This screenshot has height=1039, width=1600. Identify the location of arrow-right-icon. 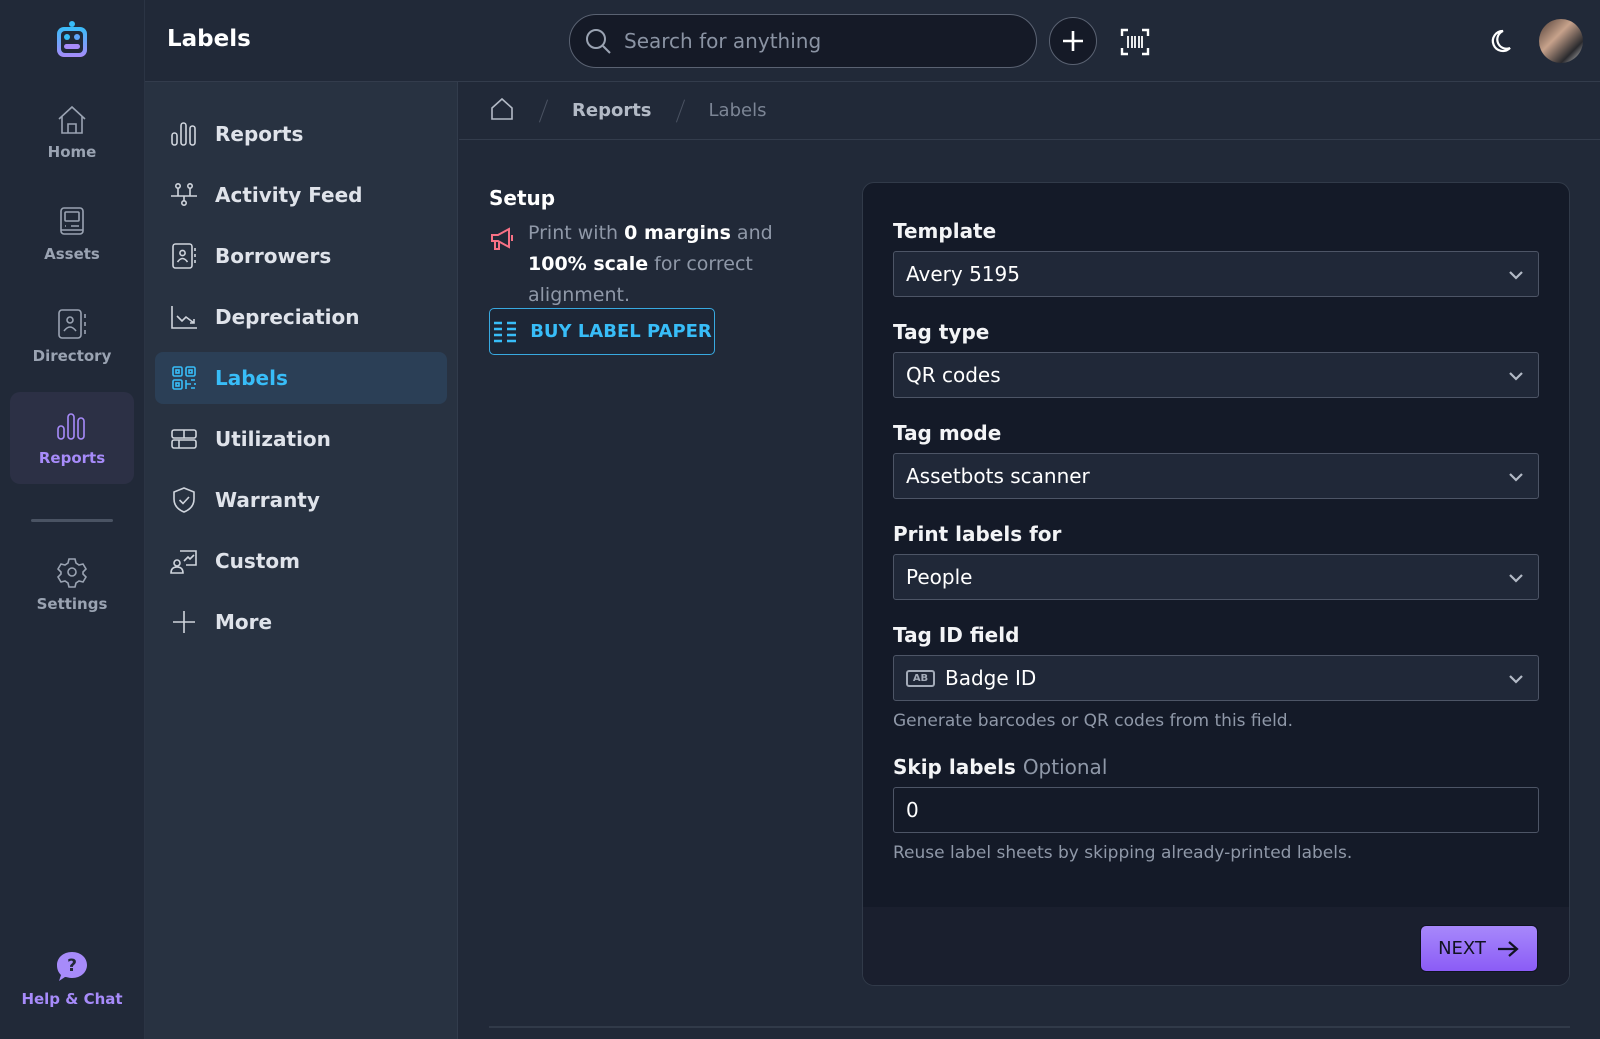
(1508, 948).